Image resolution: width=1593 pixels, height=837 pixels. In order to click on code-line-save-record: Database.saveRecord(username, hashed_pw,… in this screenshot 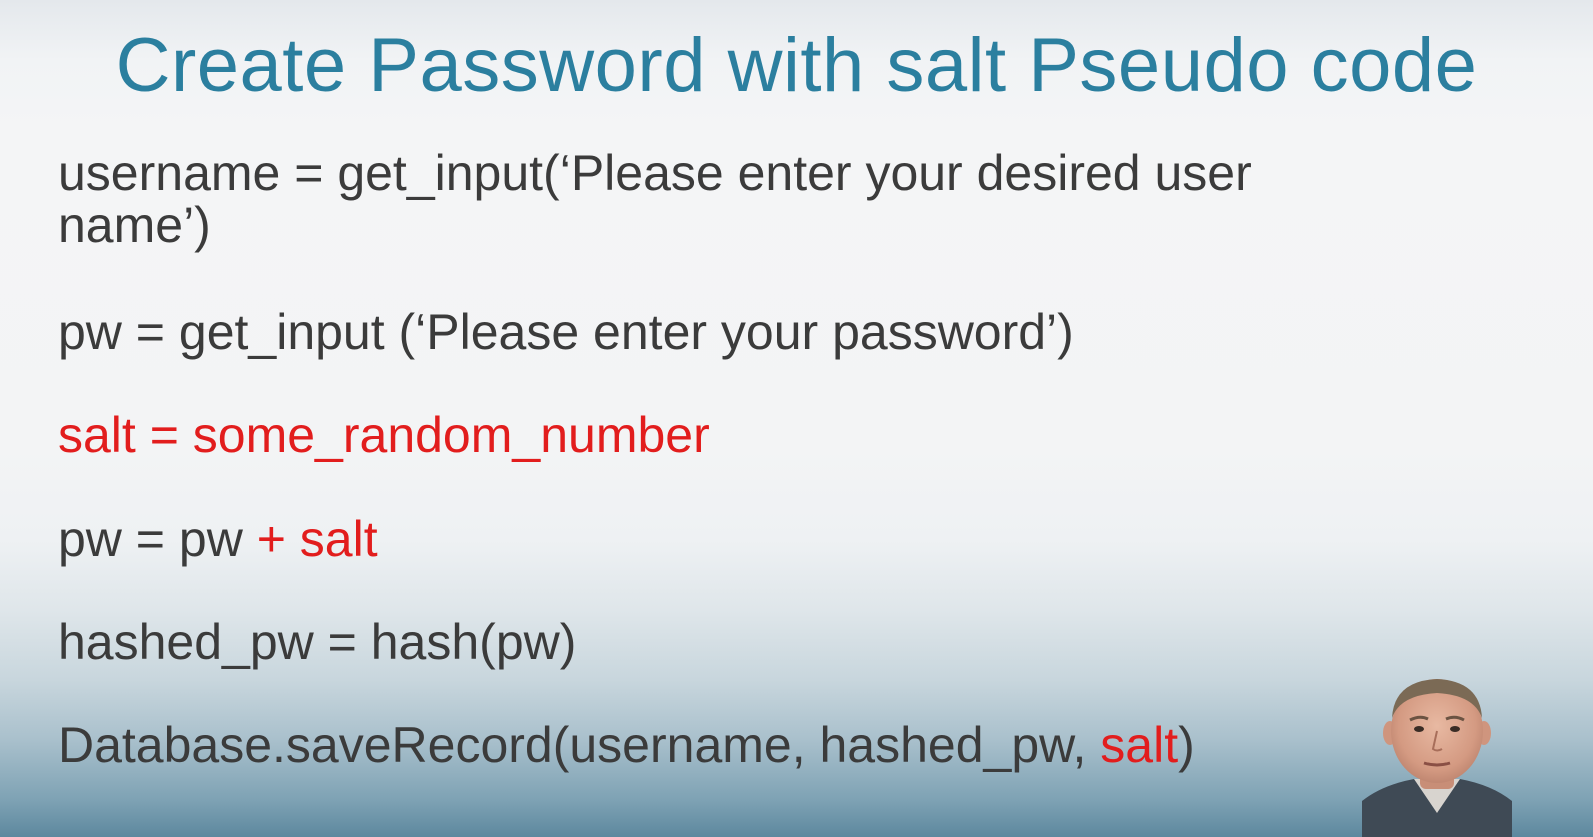, I will do `click(626, 745)`.